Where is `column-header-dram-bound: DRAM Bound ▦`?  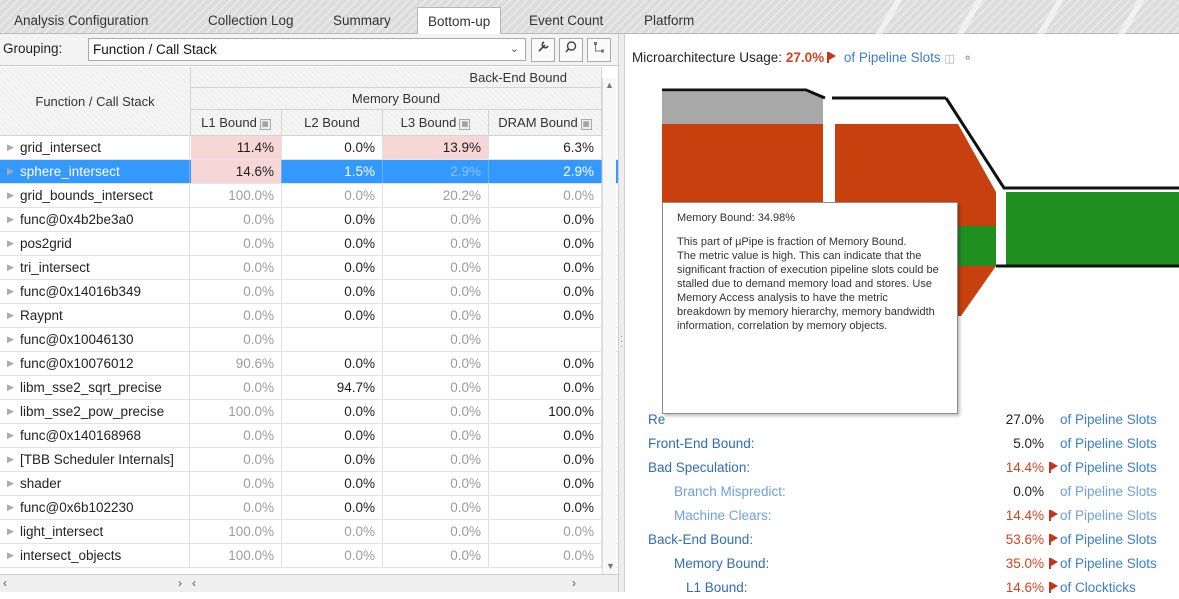 column-header-dram-bound: DRAM Bound ▦ is located at coordinates (545, 123).